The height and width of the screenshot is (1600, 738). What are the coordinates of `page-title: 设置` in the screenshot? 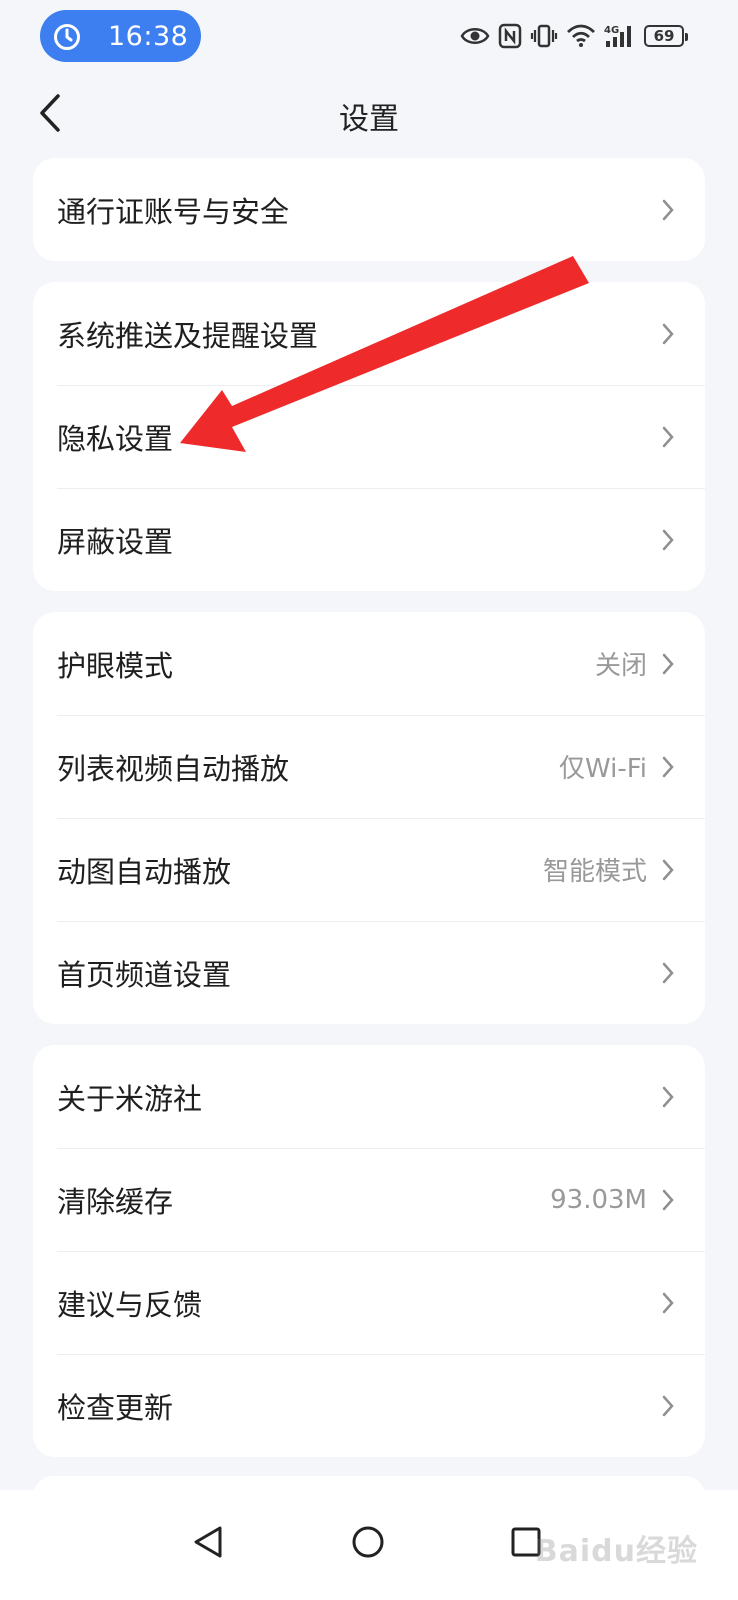 It's located at (369, 119).